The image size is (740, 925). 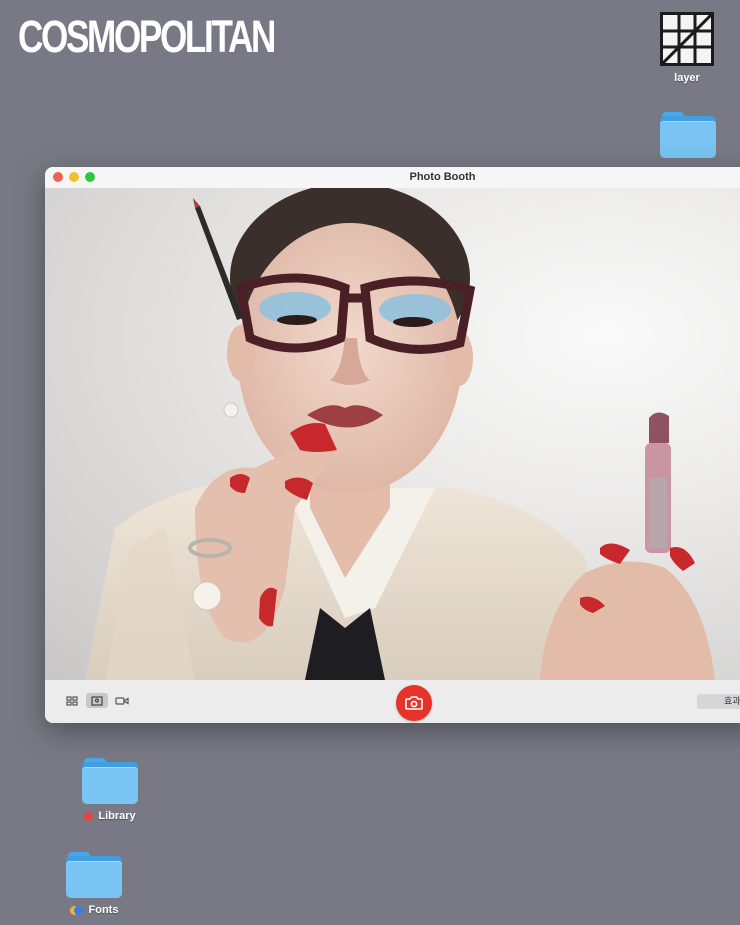 I want to click on desktop-folder, so click(x=688, y=135).